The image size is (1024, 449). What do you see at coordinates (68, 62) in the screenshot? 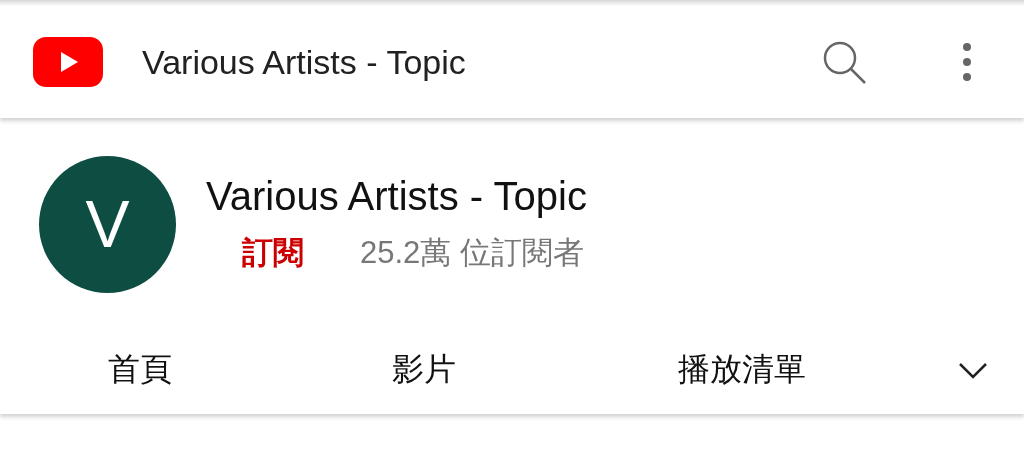
I see `play-logo-icon` at bounding box center [68, 62].